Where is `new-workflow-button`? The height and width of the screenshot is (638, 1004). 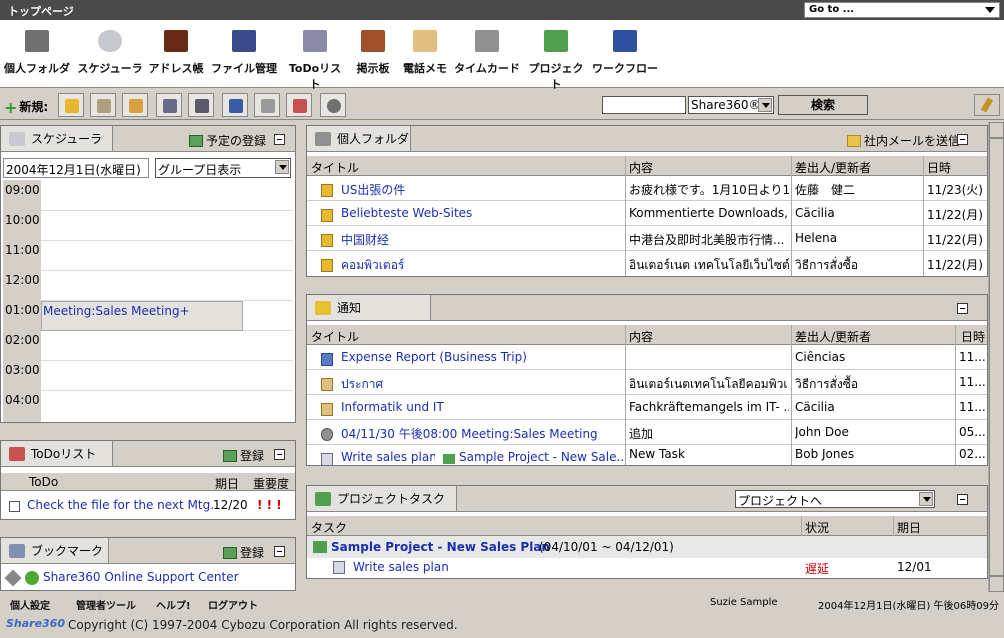
new-workflow-button is located at coordinates (169, 105).